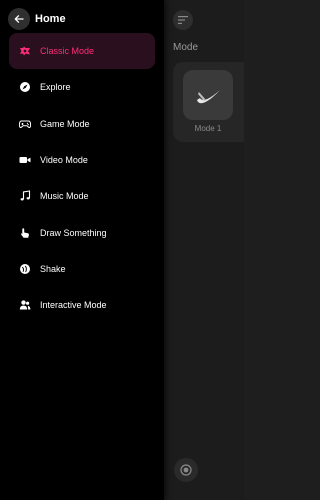 The height and width of the screenshot is (500, 320). What do you see at coordinates (208, 128) in the screenshot?
I see `mode-card-label: Mode 1` at bounding box center [208, 128].